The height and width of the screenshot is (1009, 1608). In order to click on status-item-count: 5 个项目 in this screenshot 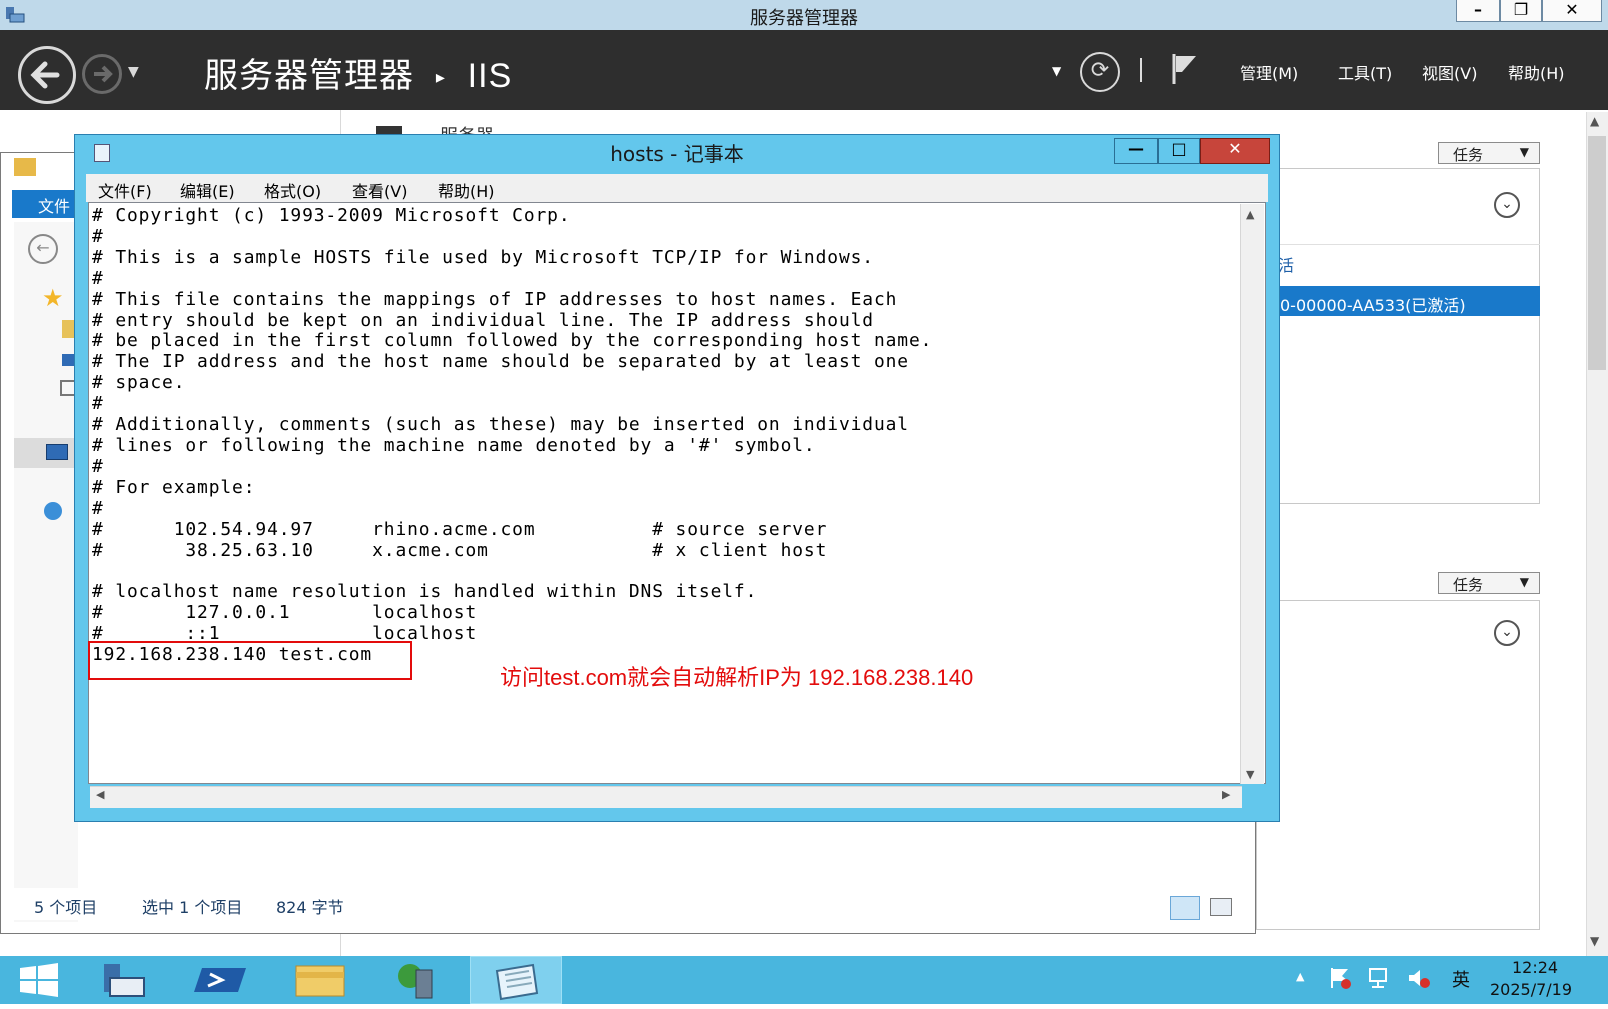, I will do `click(66, 907)`.